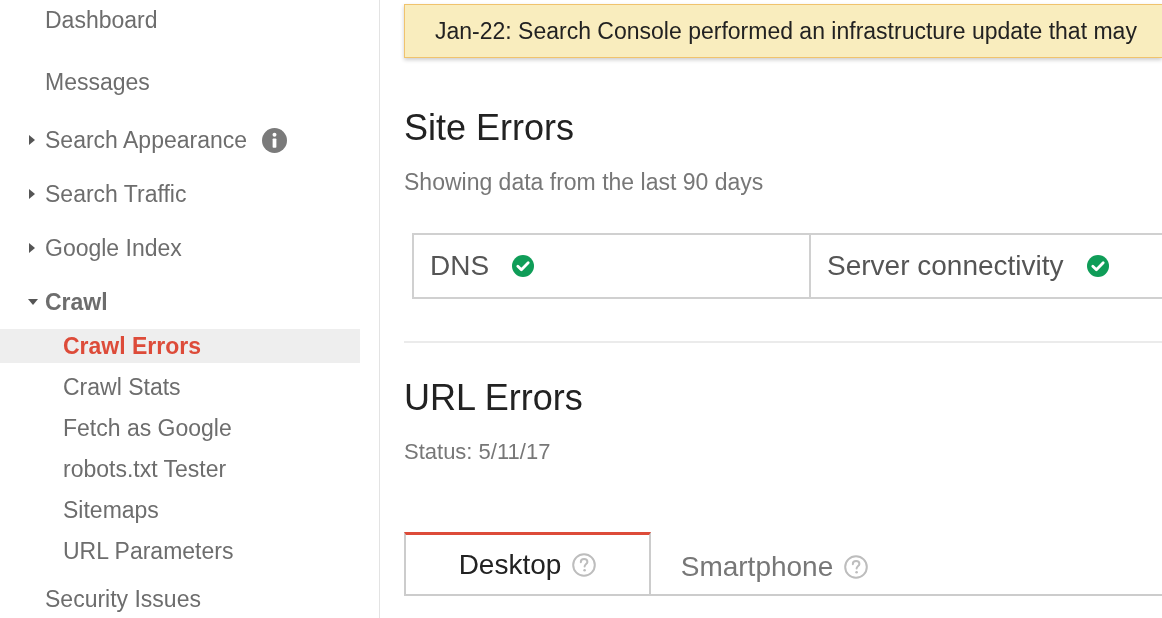 This screenshot has height=618, width=1162. Describe the element at coordinates (180, 551) in the screenshot. I see `sidebar-subitem: URL Parameters` at that location.